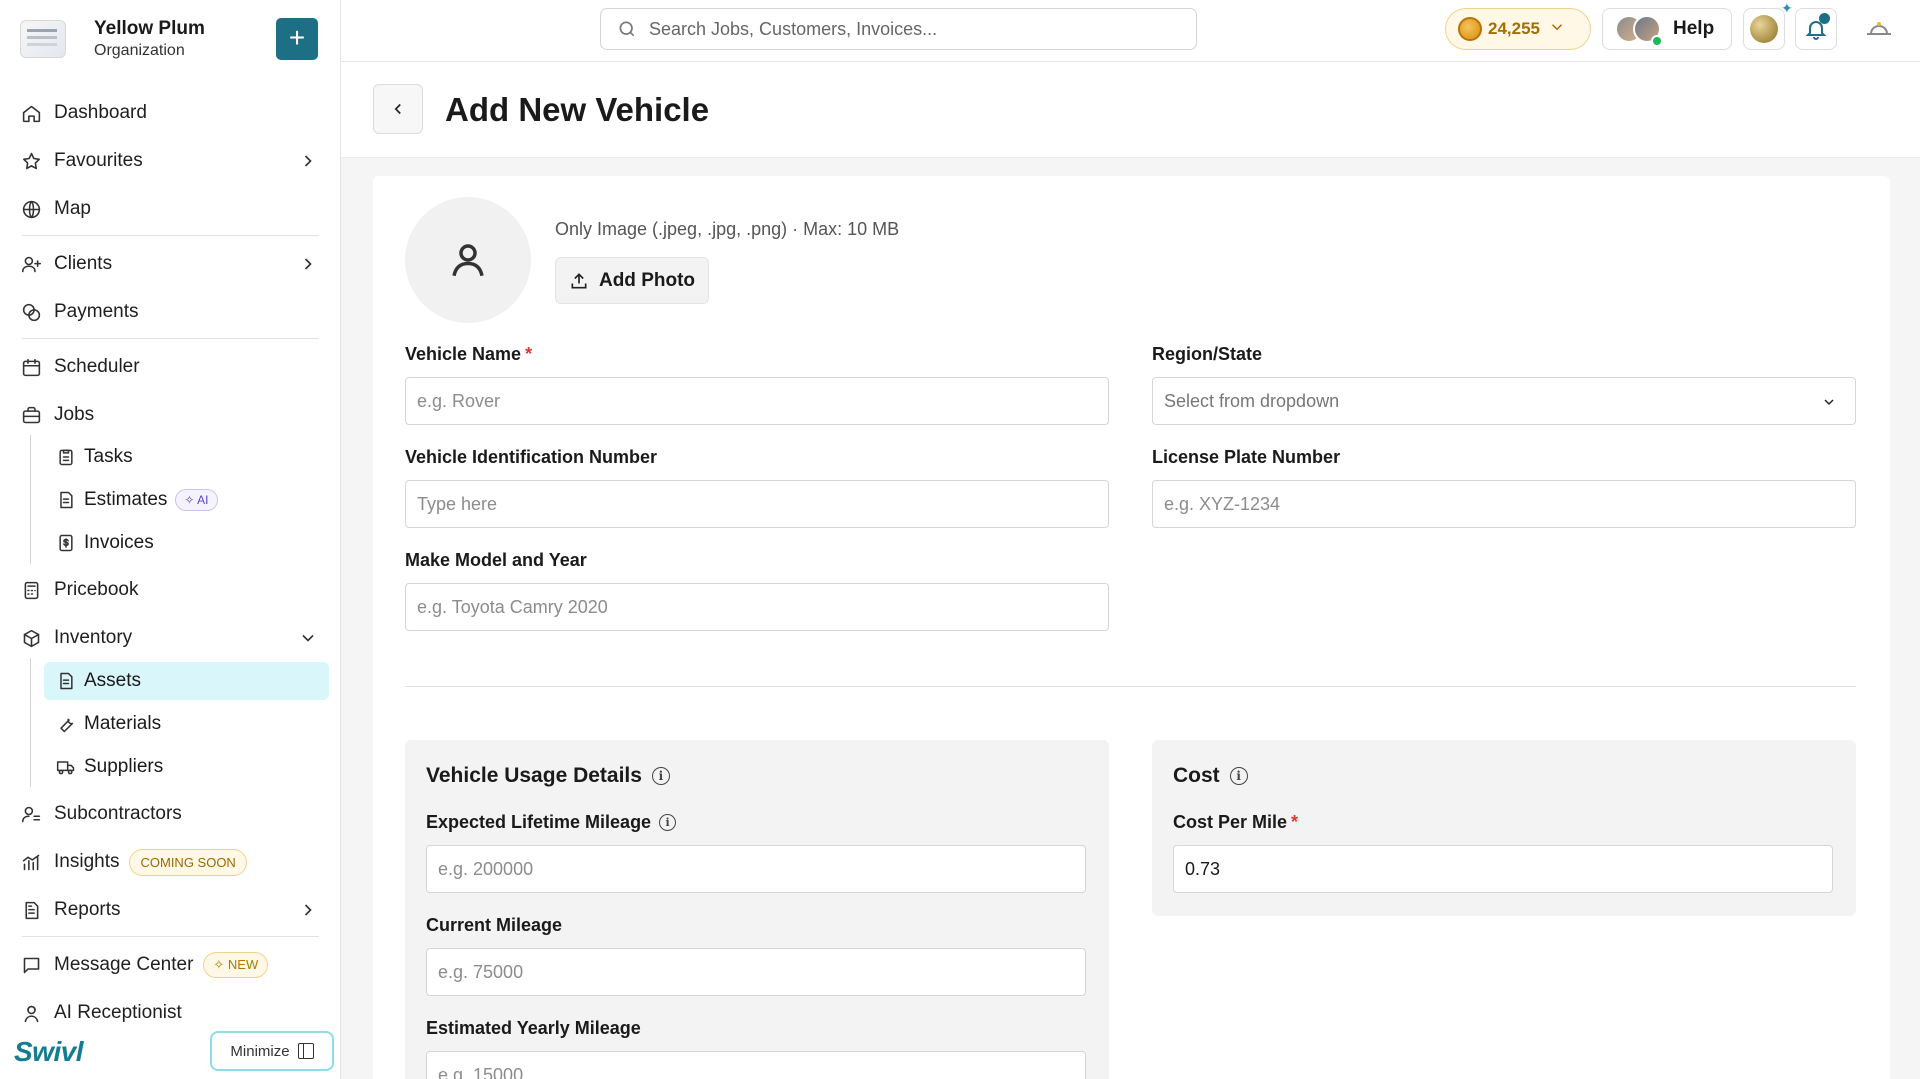 The width and height of the screenshot is (1920, 1079). I want to click on cost-title: Cost i, so click(1210, 776).